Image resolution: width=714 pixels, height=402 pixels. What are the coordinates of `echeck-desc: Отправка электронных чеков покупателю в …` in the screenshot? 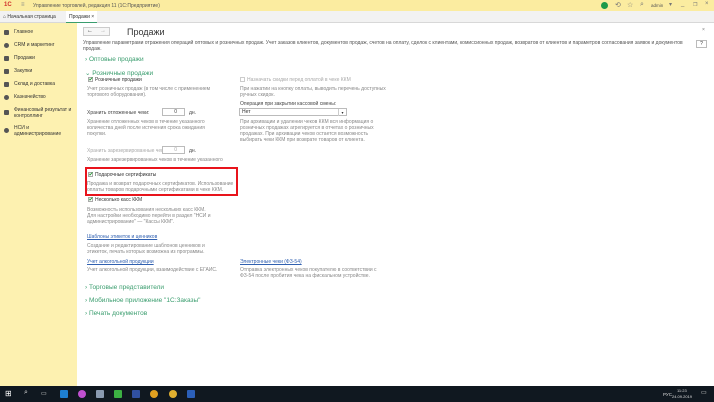 It's located at (308, 273).